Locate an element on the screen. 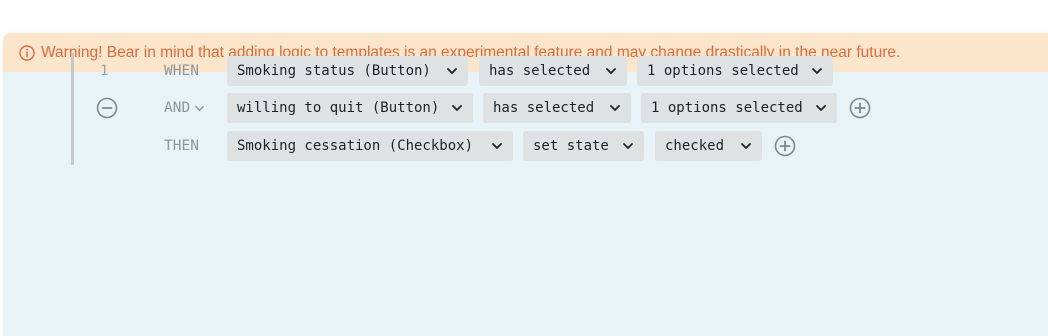  remove-condition-icon is located at coordinates (107, 108).